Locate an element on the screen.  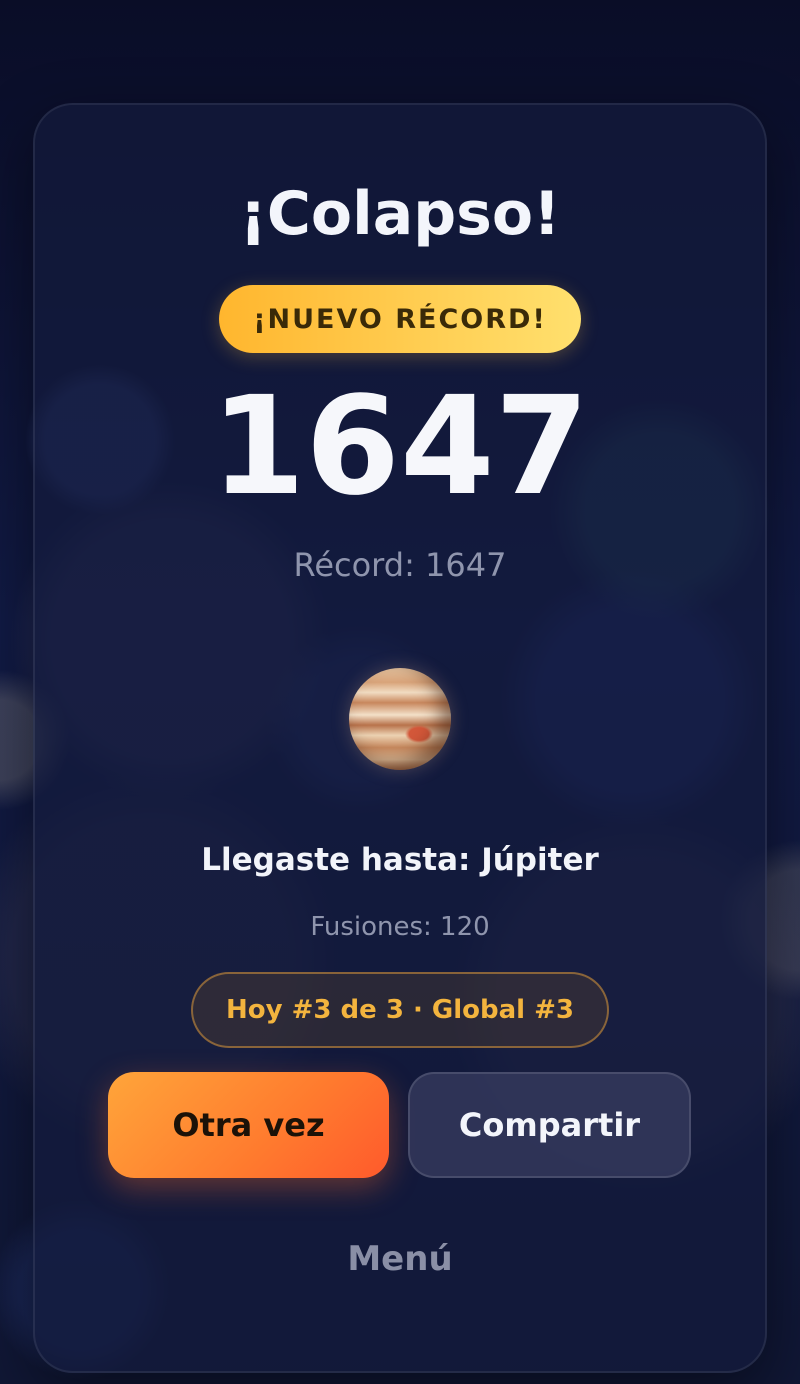
final-score: 1647 is located at coordinates (400, 447).